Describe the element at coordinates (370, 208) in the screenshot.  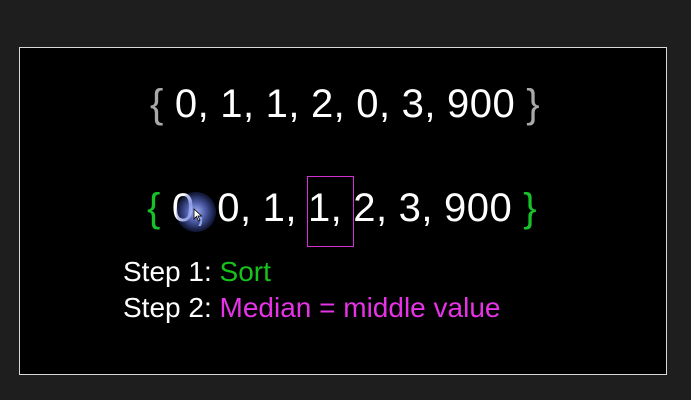
I see `sorted-value: 2,` at that location.